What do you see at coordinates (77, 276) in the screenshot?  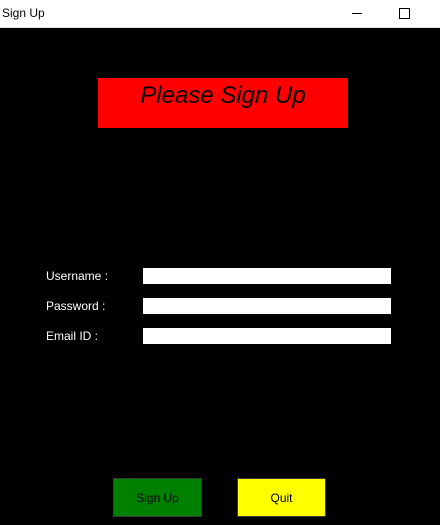 I see `username-label: Username :` at bounding box center [77, 276].